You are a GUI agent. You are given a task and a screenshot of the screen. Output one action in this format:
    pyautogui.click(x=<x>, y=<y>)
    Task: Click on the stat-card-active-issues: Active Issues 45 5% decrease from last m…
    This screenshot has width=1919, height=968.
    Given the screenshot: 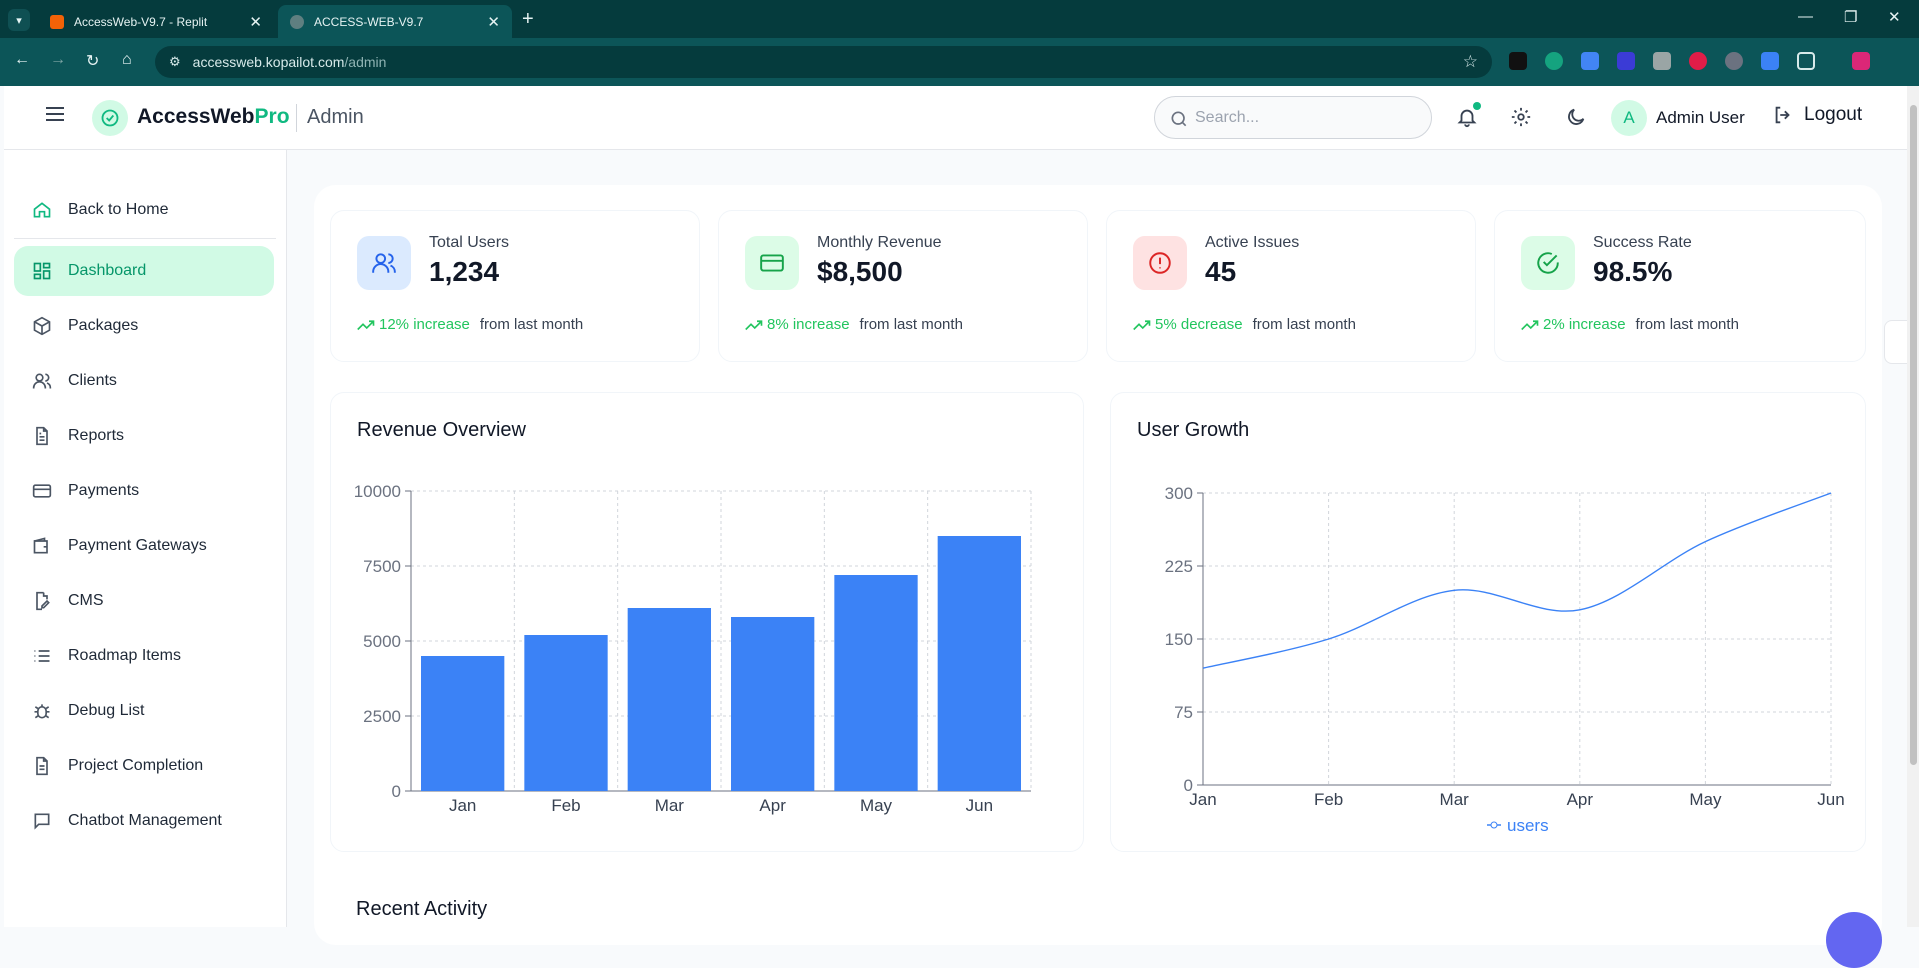 What is the action you would take?
    pyautogui.click(x=1291, y=286)
    